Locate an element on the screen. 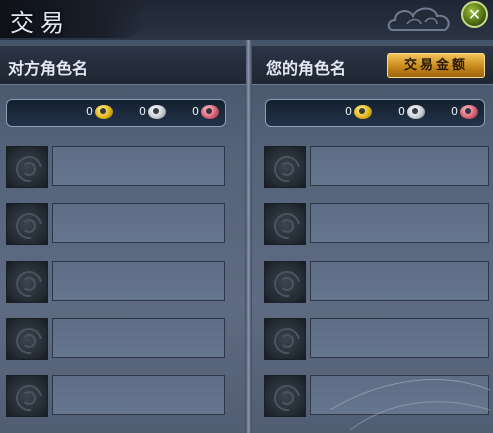  decorative-streak is located at coordinates (410, 404).